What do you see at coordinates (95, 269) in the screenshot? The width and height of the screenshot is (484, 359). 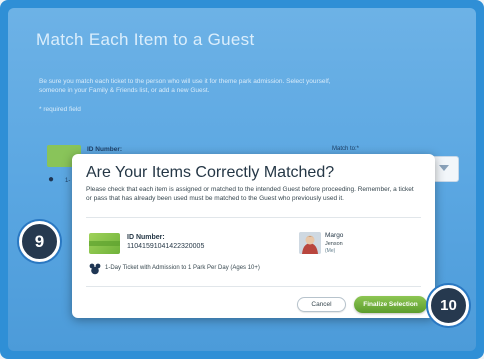 I see `mickey-icon` at bounding box center [95, 269].